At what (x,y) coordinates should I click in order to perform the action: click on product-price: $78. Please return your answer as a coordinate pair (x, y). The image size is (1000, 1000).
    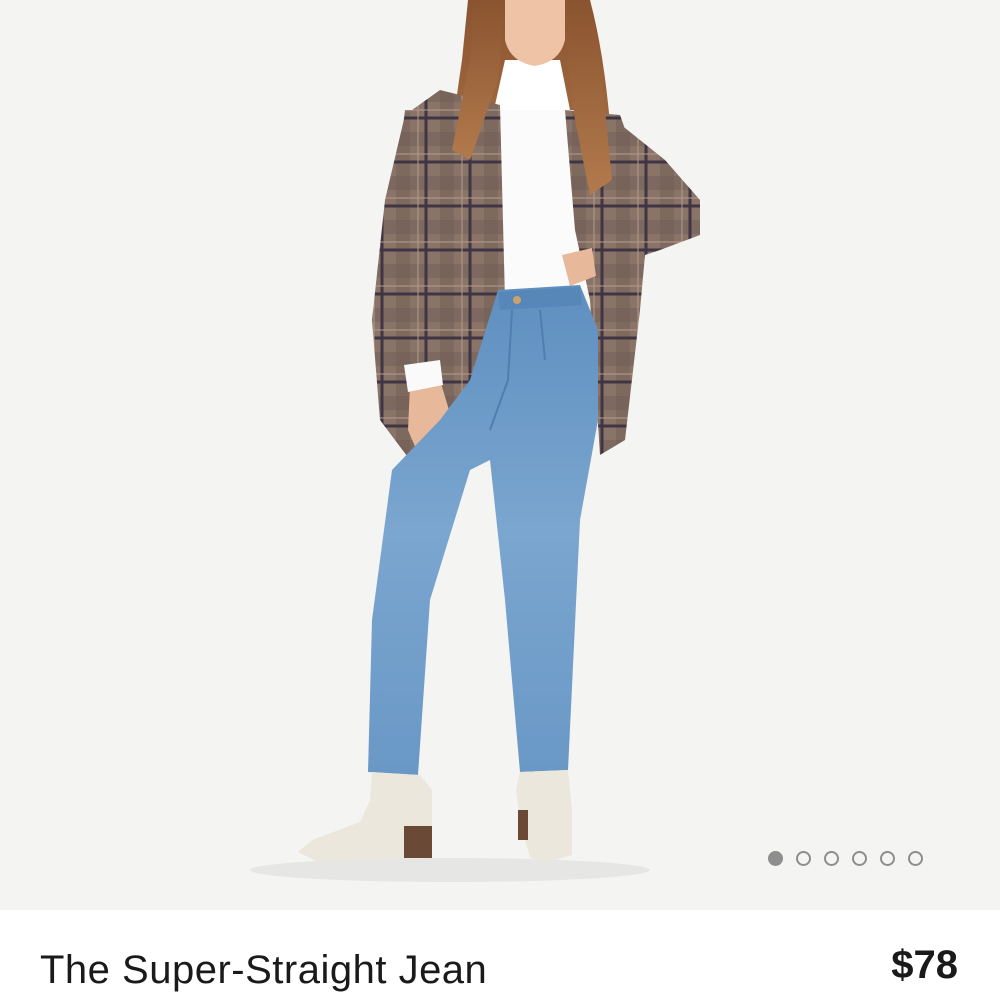
    Looking at the image, I should click on (924, 965).